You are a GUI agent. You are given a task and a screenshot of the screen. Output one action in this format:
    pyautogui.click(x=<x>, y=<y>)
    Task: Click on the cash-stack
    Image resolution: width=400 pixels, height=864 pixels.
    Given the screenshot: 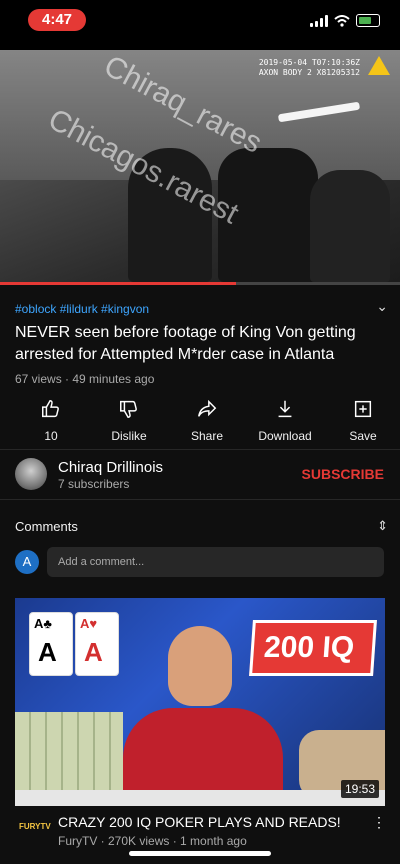 What is the action you would take?
    pyautogui.click(x=69, y=751)
    